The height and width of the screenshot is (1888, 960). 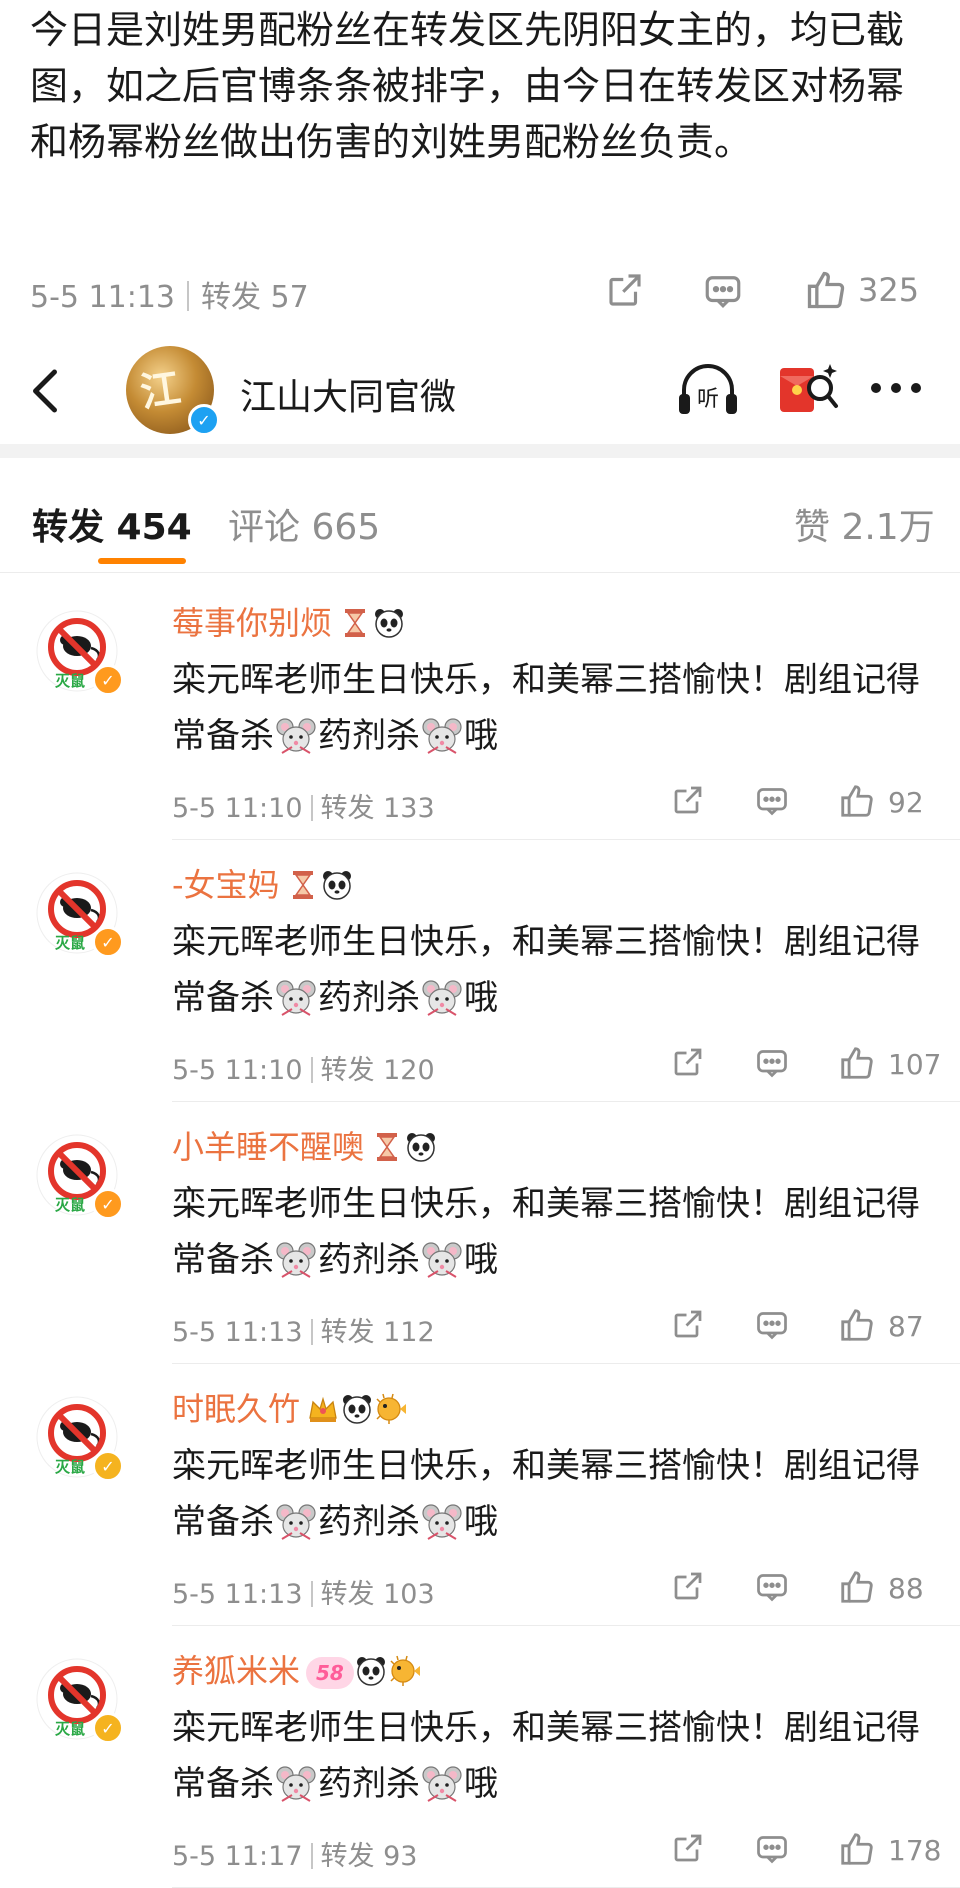 I want to click on repost-count: 转发 93, so click(x=369, y=1856).